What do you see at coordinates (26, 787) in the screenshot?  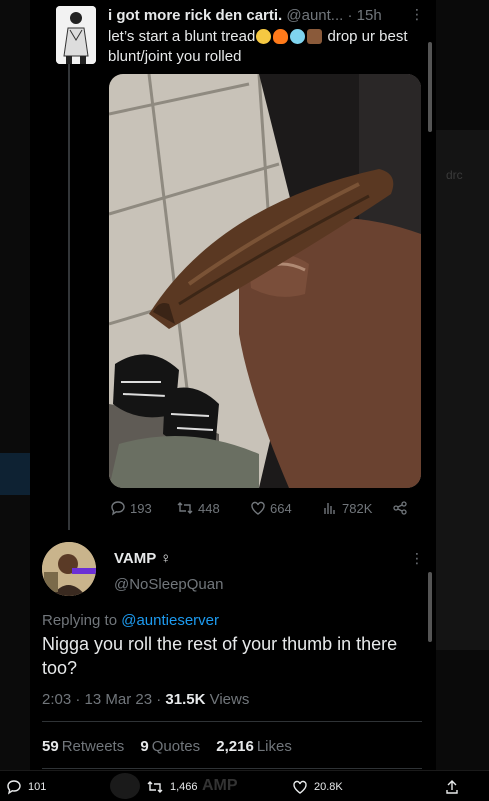 I see `bottom-reply-button: 101` at bounding box center [26, 787].